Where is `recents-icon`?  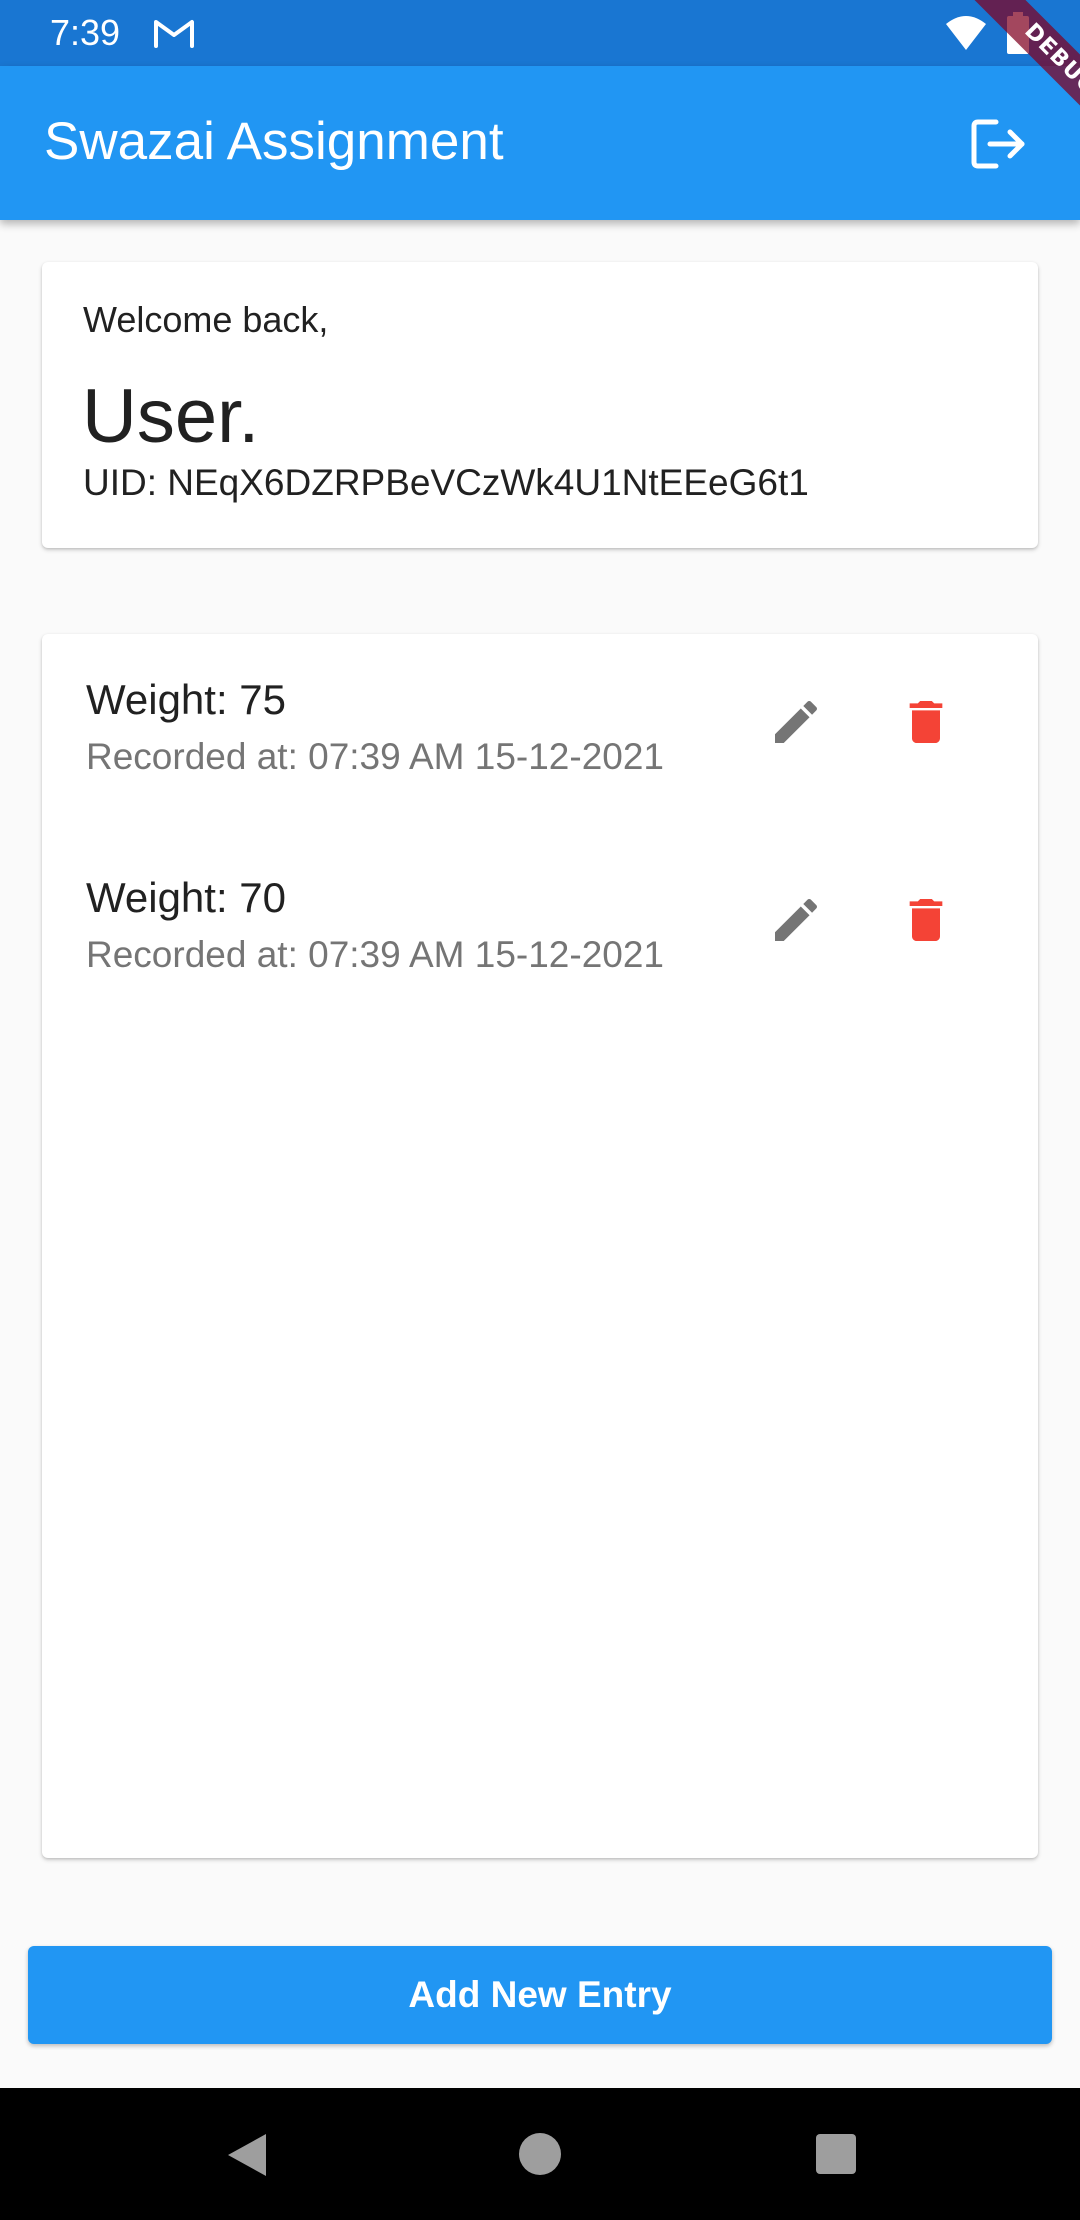 recents-icon is located at coordinates (836, 2154).